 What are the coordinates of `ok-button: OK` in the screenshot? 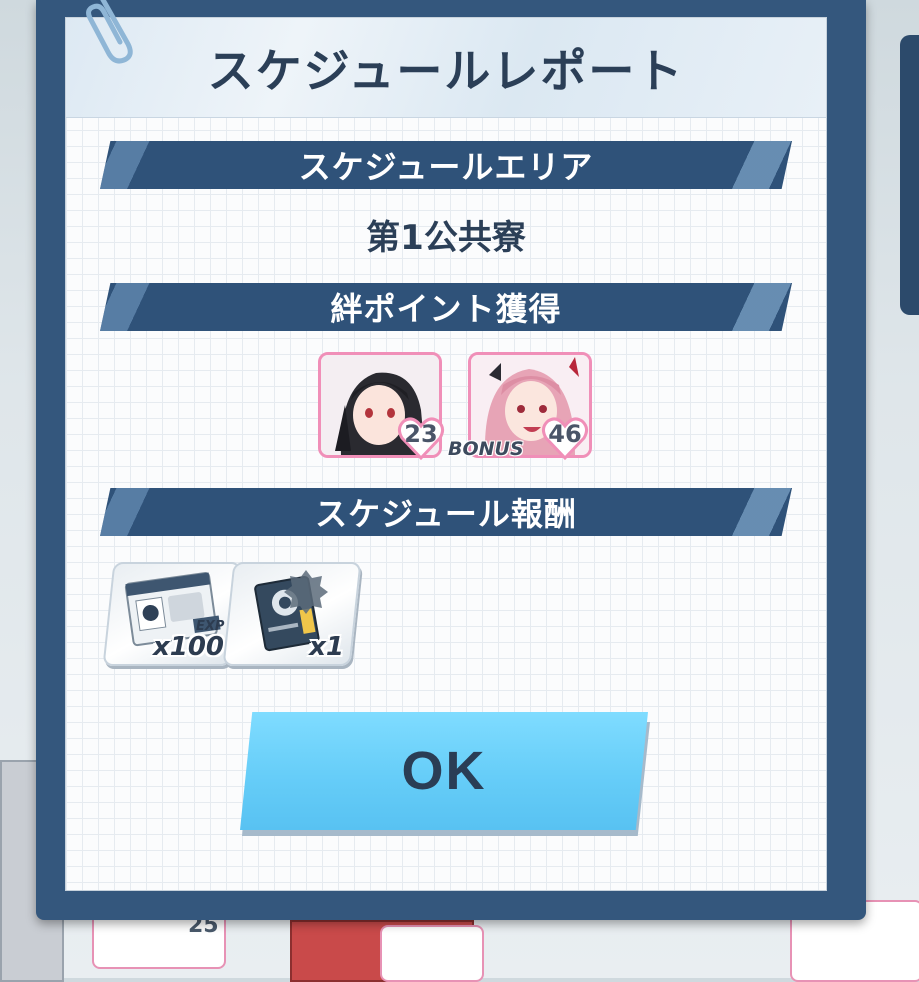 It's located at (444, 771).